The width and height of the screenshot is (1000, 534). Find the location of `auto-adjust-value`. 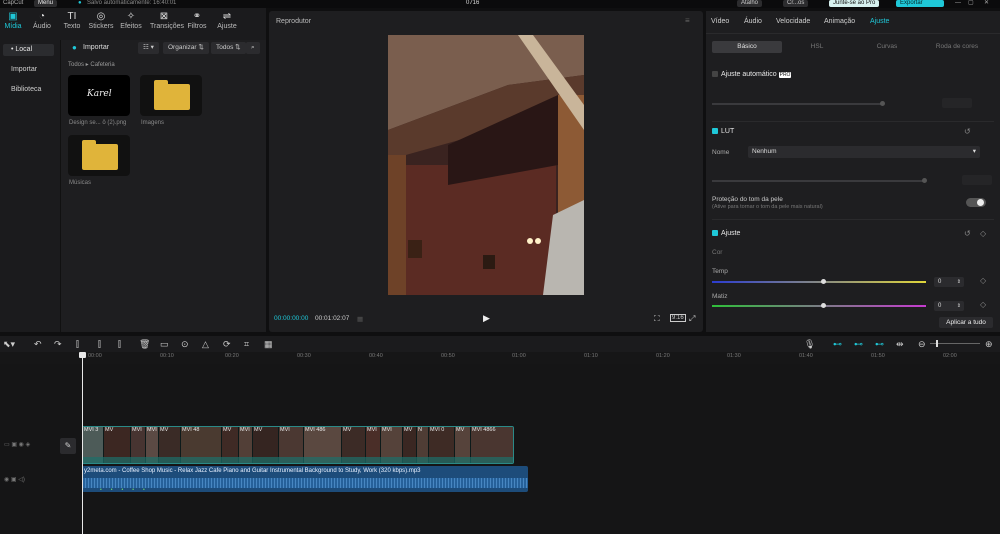

auto-adjust-value is located at coordinates (957, 103).